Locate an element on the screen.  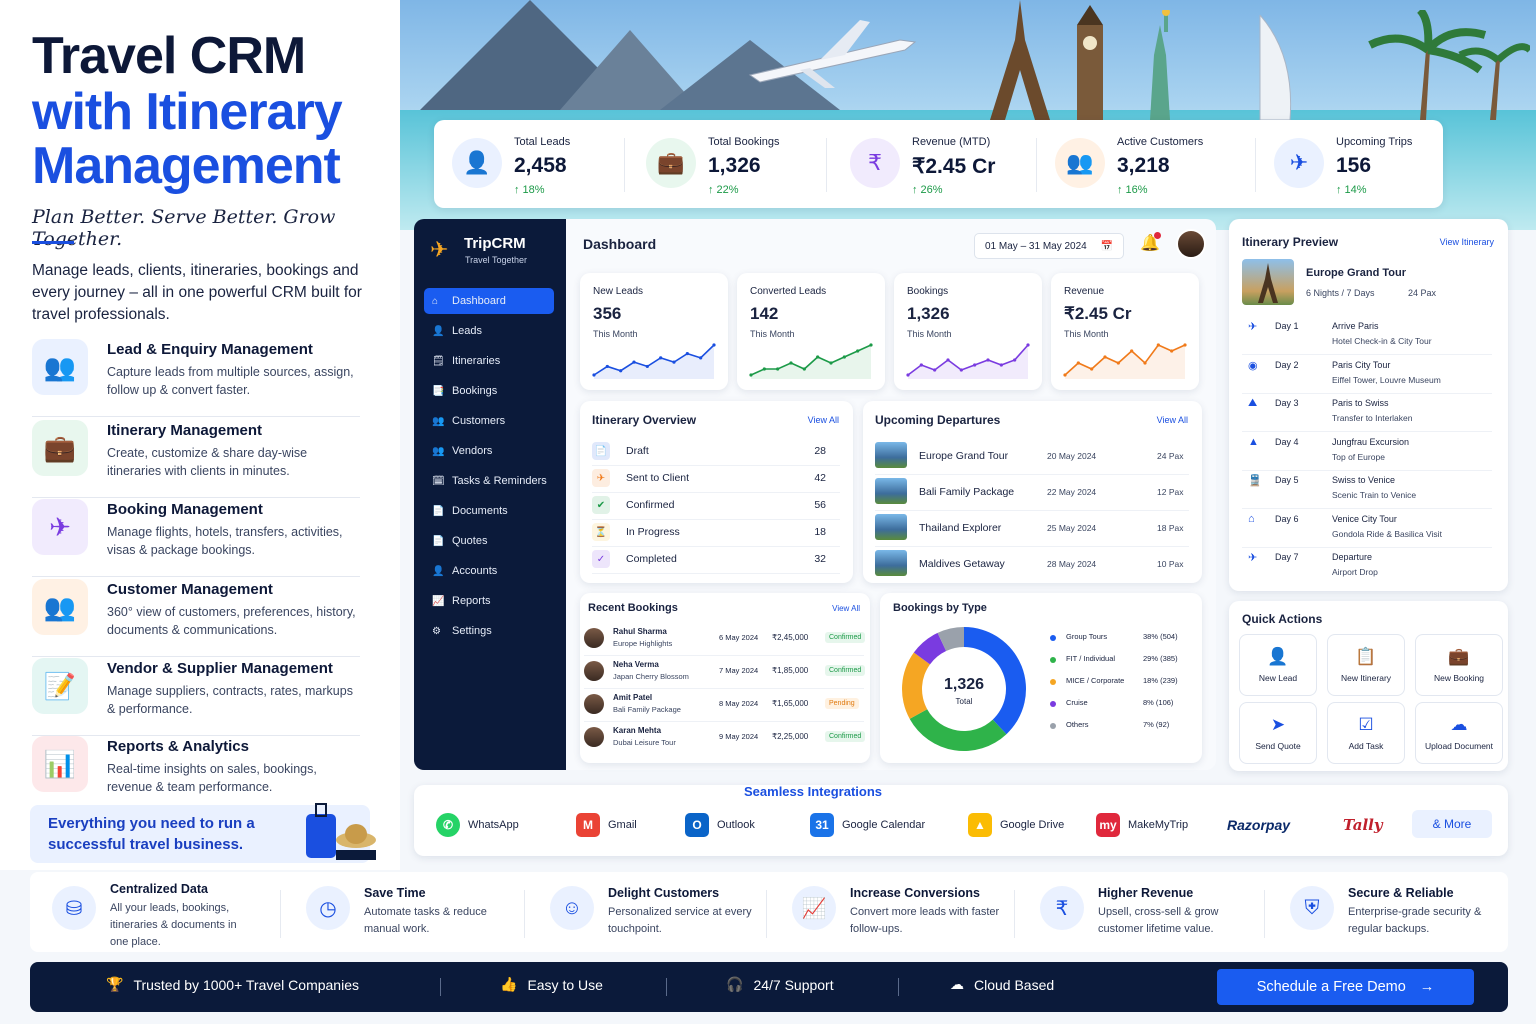
quick-action-add-task: ☑ Add Task is located at coordinates (1366, 733).